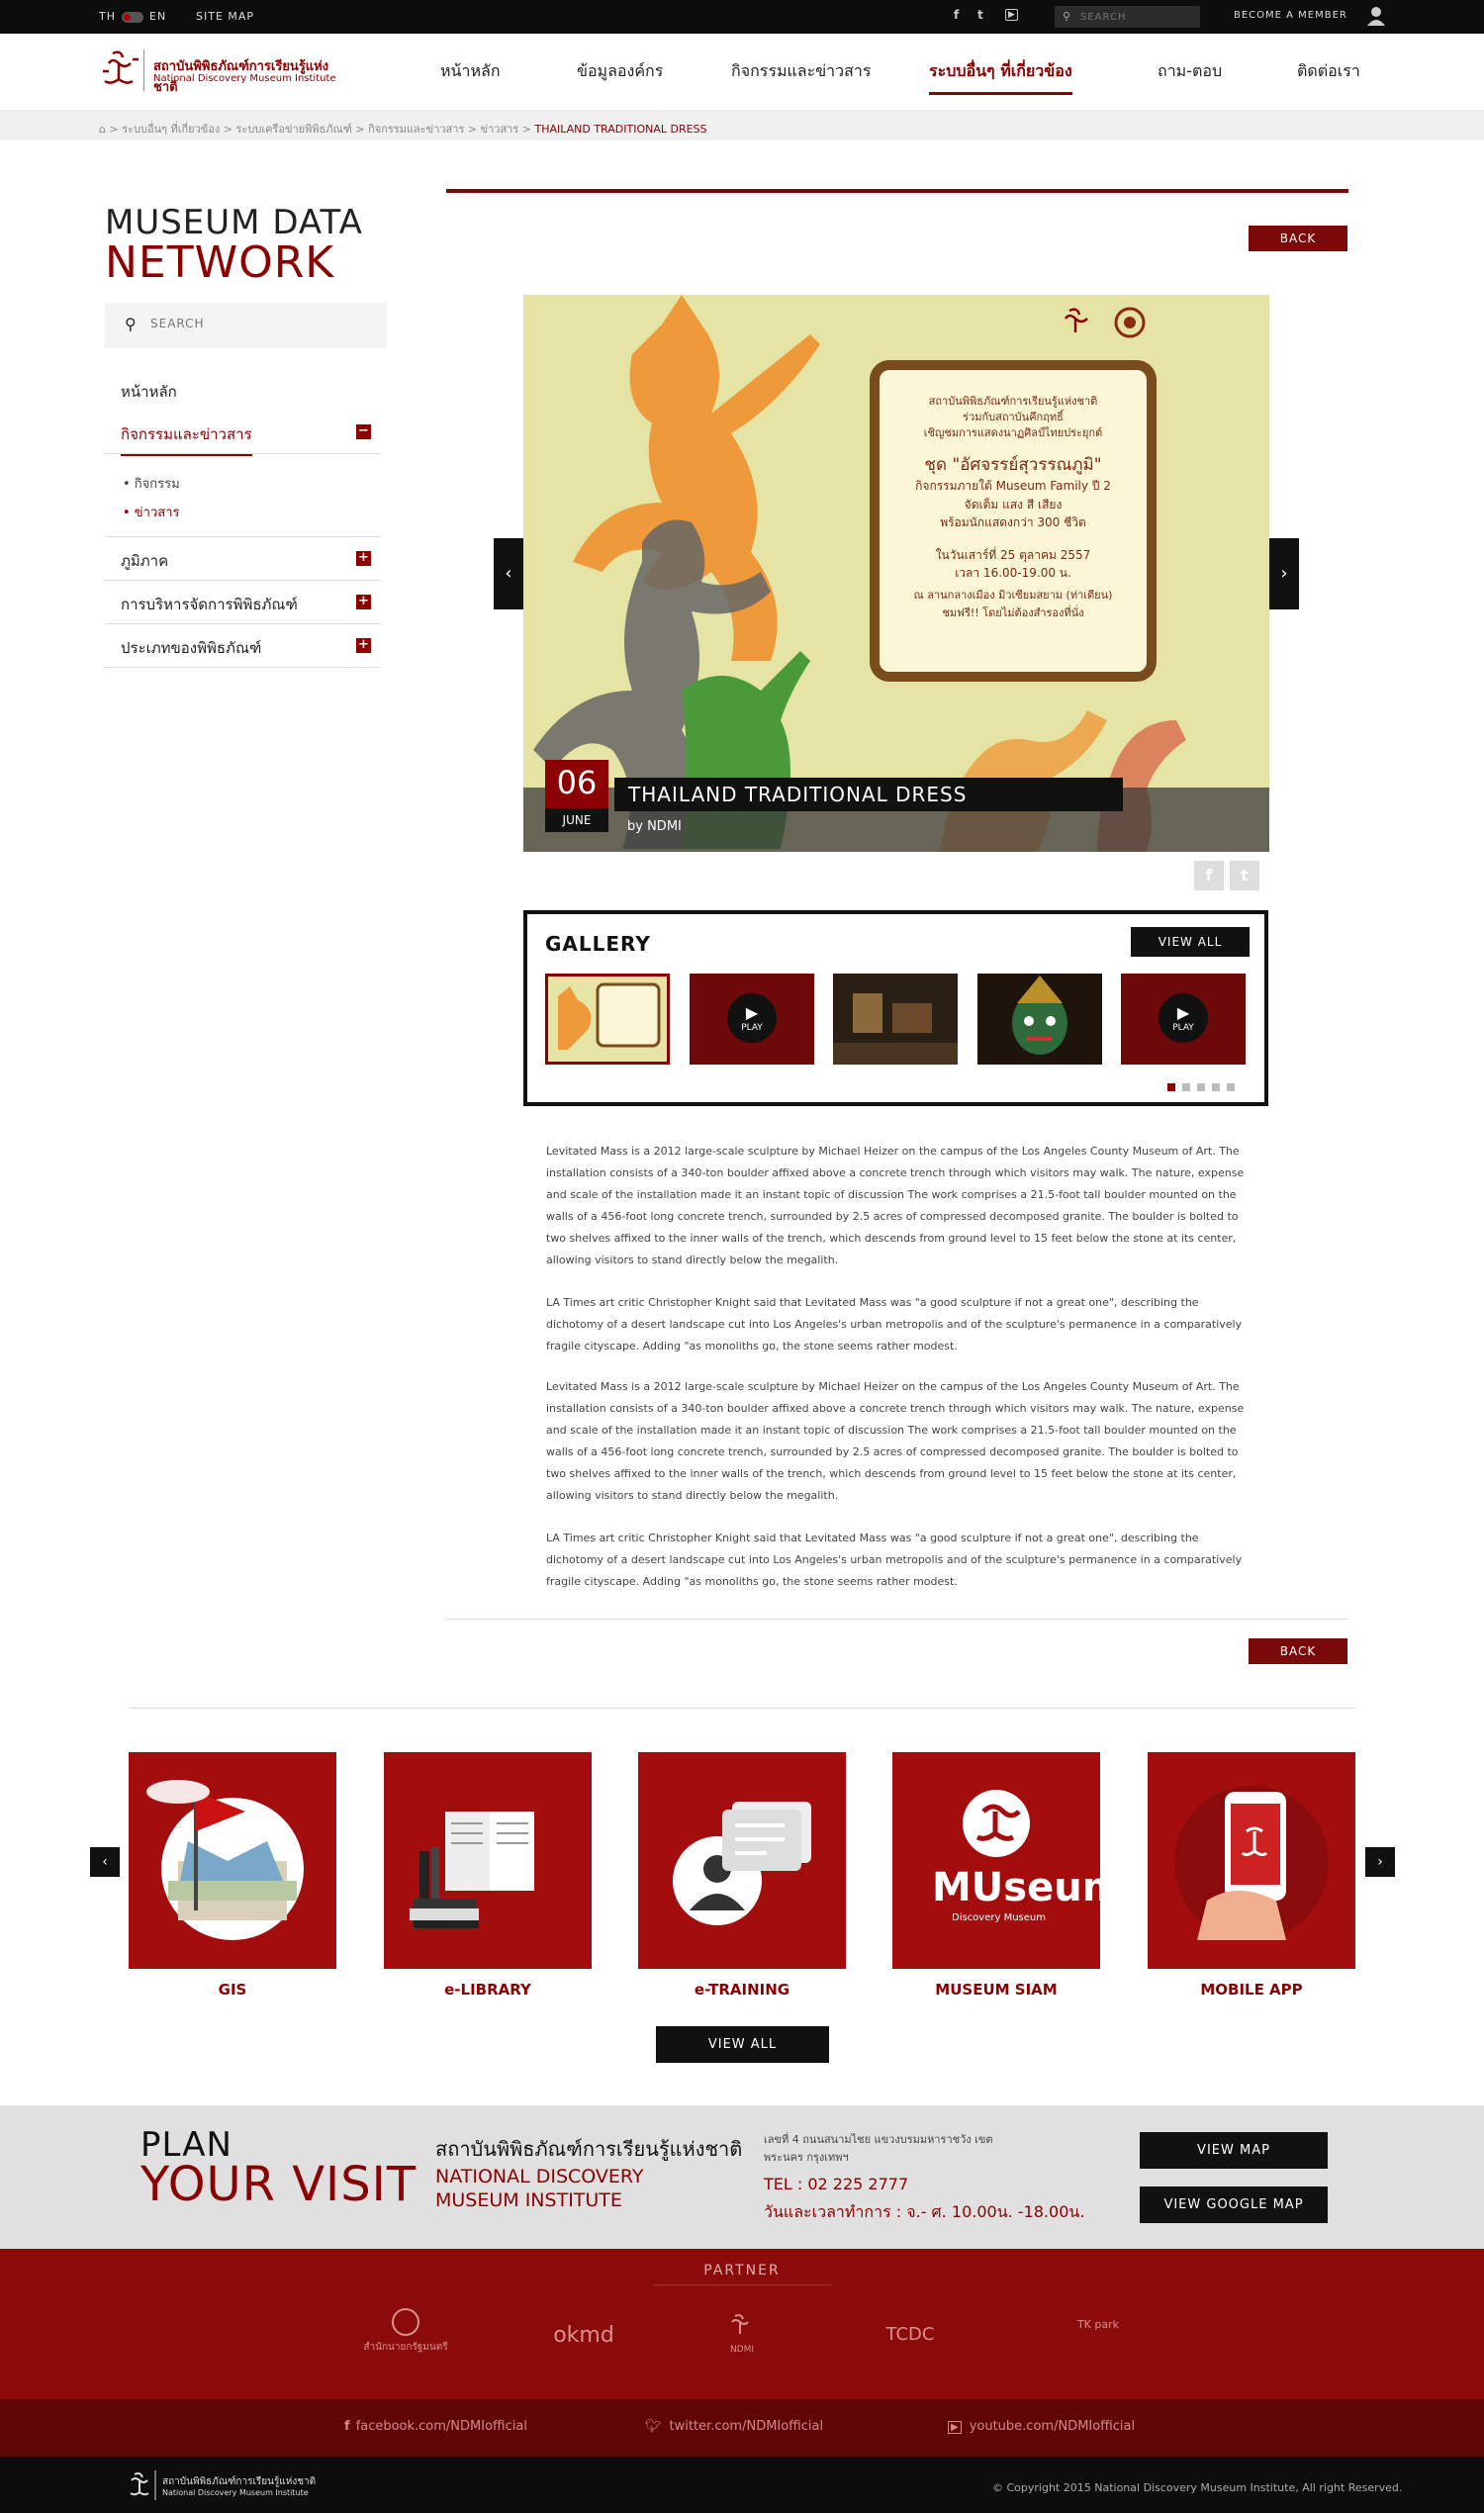  I want to click on back-button-top: BACK, so click(1298, 238).